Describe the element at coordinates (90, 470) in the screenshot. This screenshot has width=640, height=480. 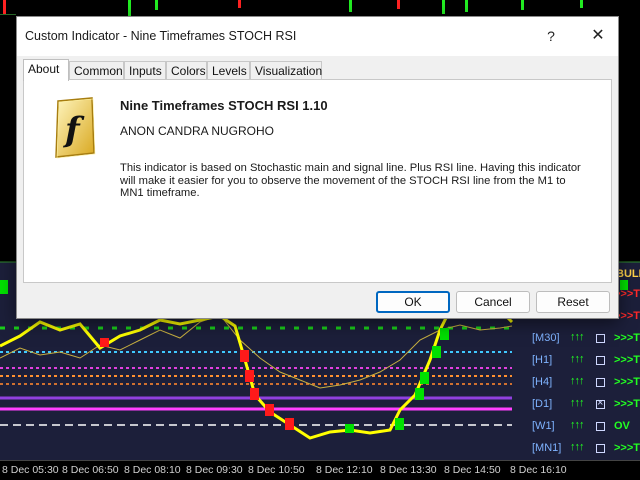
I see `time-label: 8 Dec 06:50` at that location.